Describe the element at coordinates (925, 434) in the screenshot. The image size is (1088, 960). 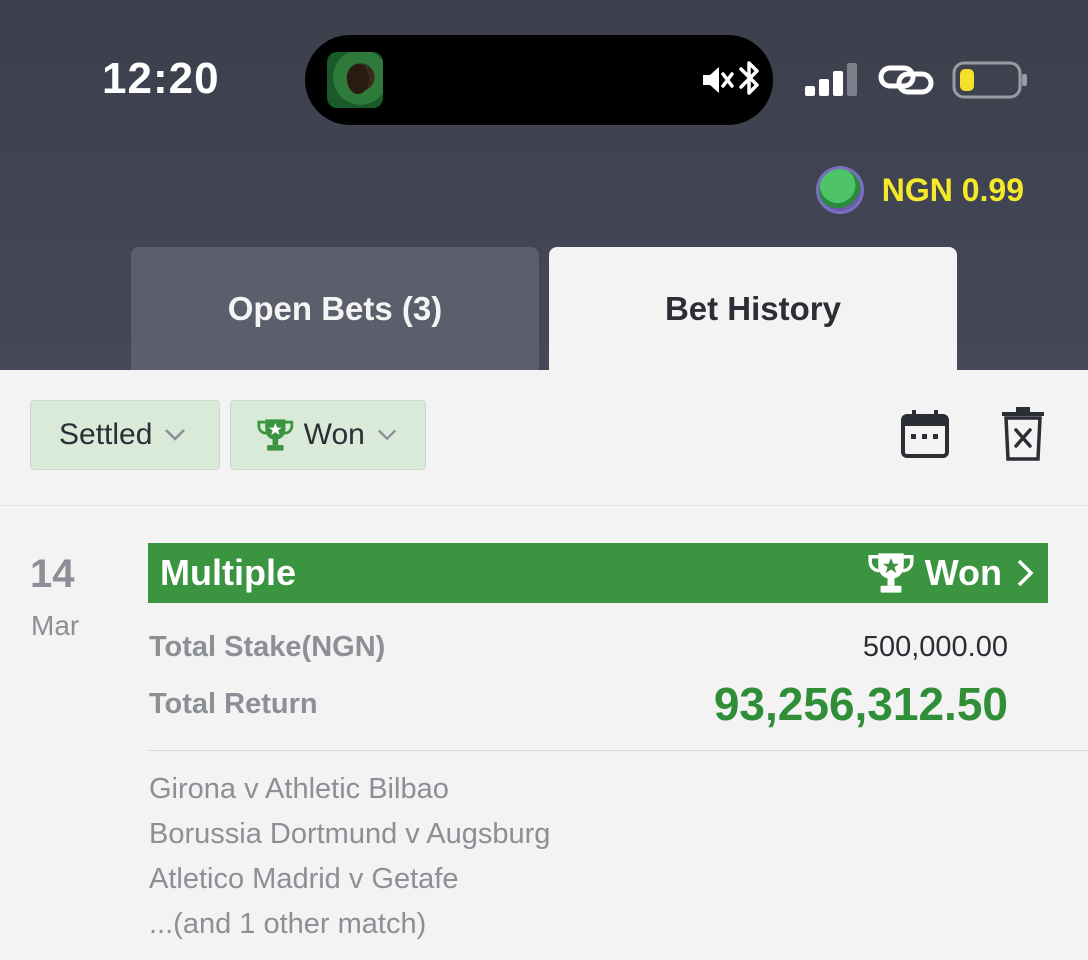
I see `calendar-icon` at that location.